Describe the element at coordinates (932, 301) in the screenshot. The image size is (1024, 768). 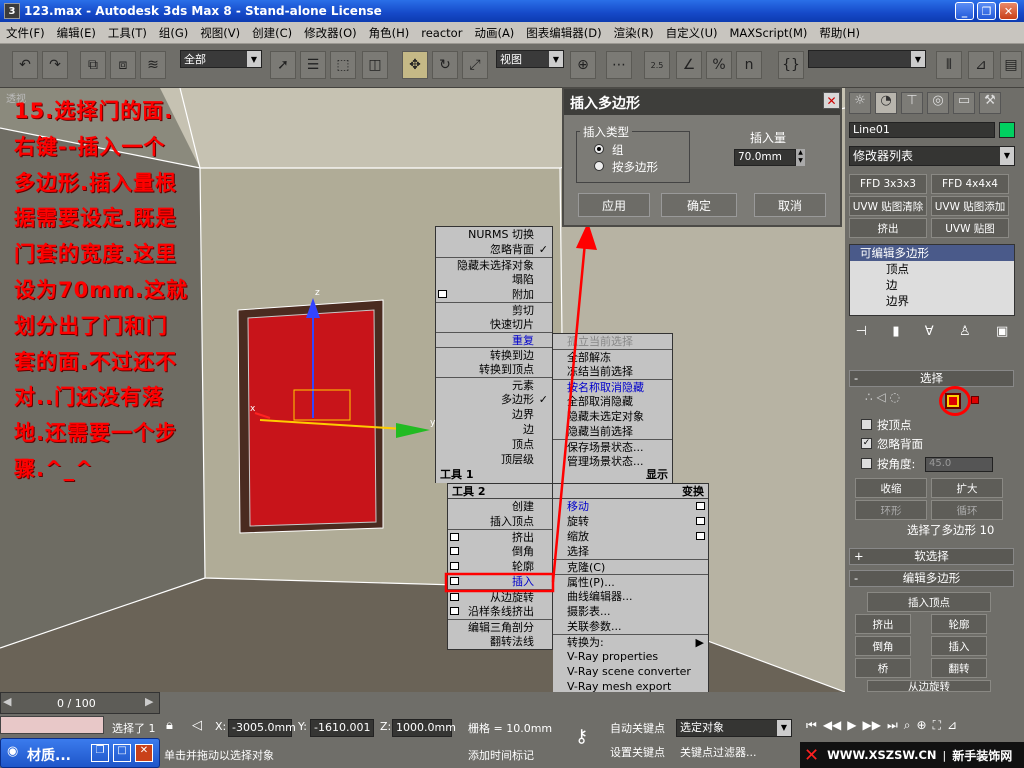
I see `stack-item-border: 边界` at that location.